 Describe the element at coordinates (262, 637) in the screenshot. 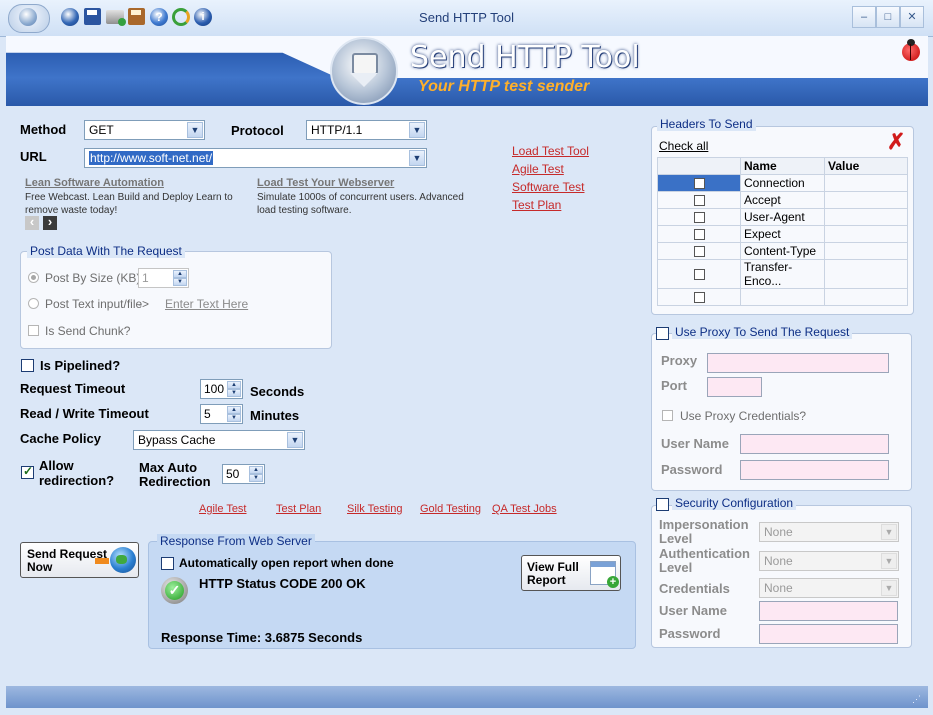

I see `response-time-text: Response Time: 3.6875 Seconds` at that location.